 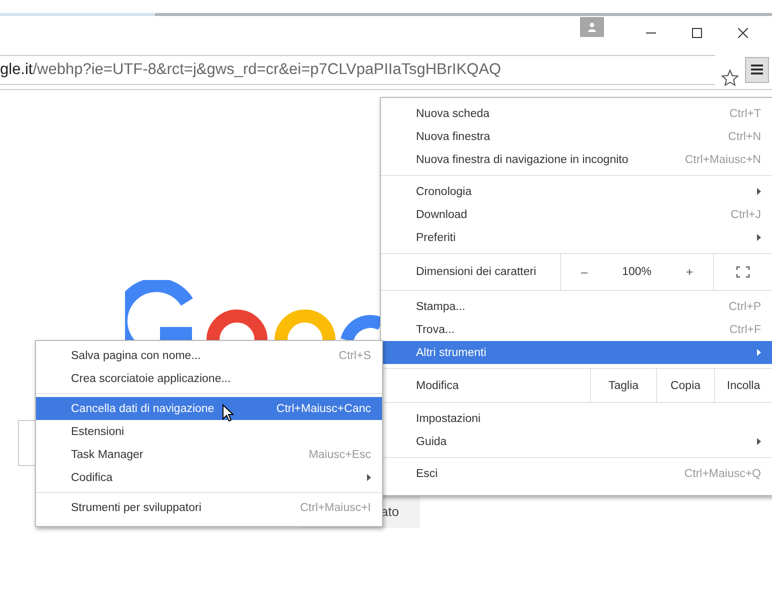 I want to click on star-icon, so click(x=730, y=78).